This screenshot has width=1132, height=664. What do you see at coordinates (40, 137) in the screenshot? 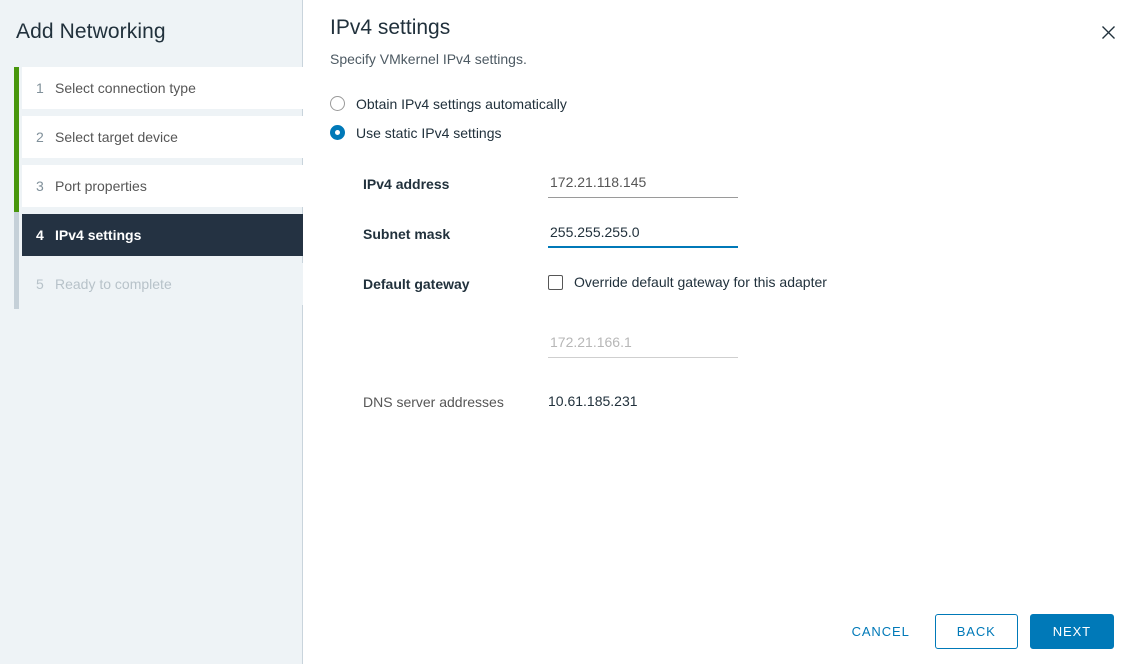
I see `step-number: 2` at bounding box center [40, 137].